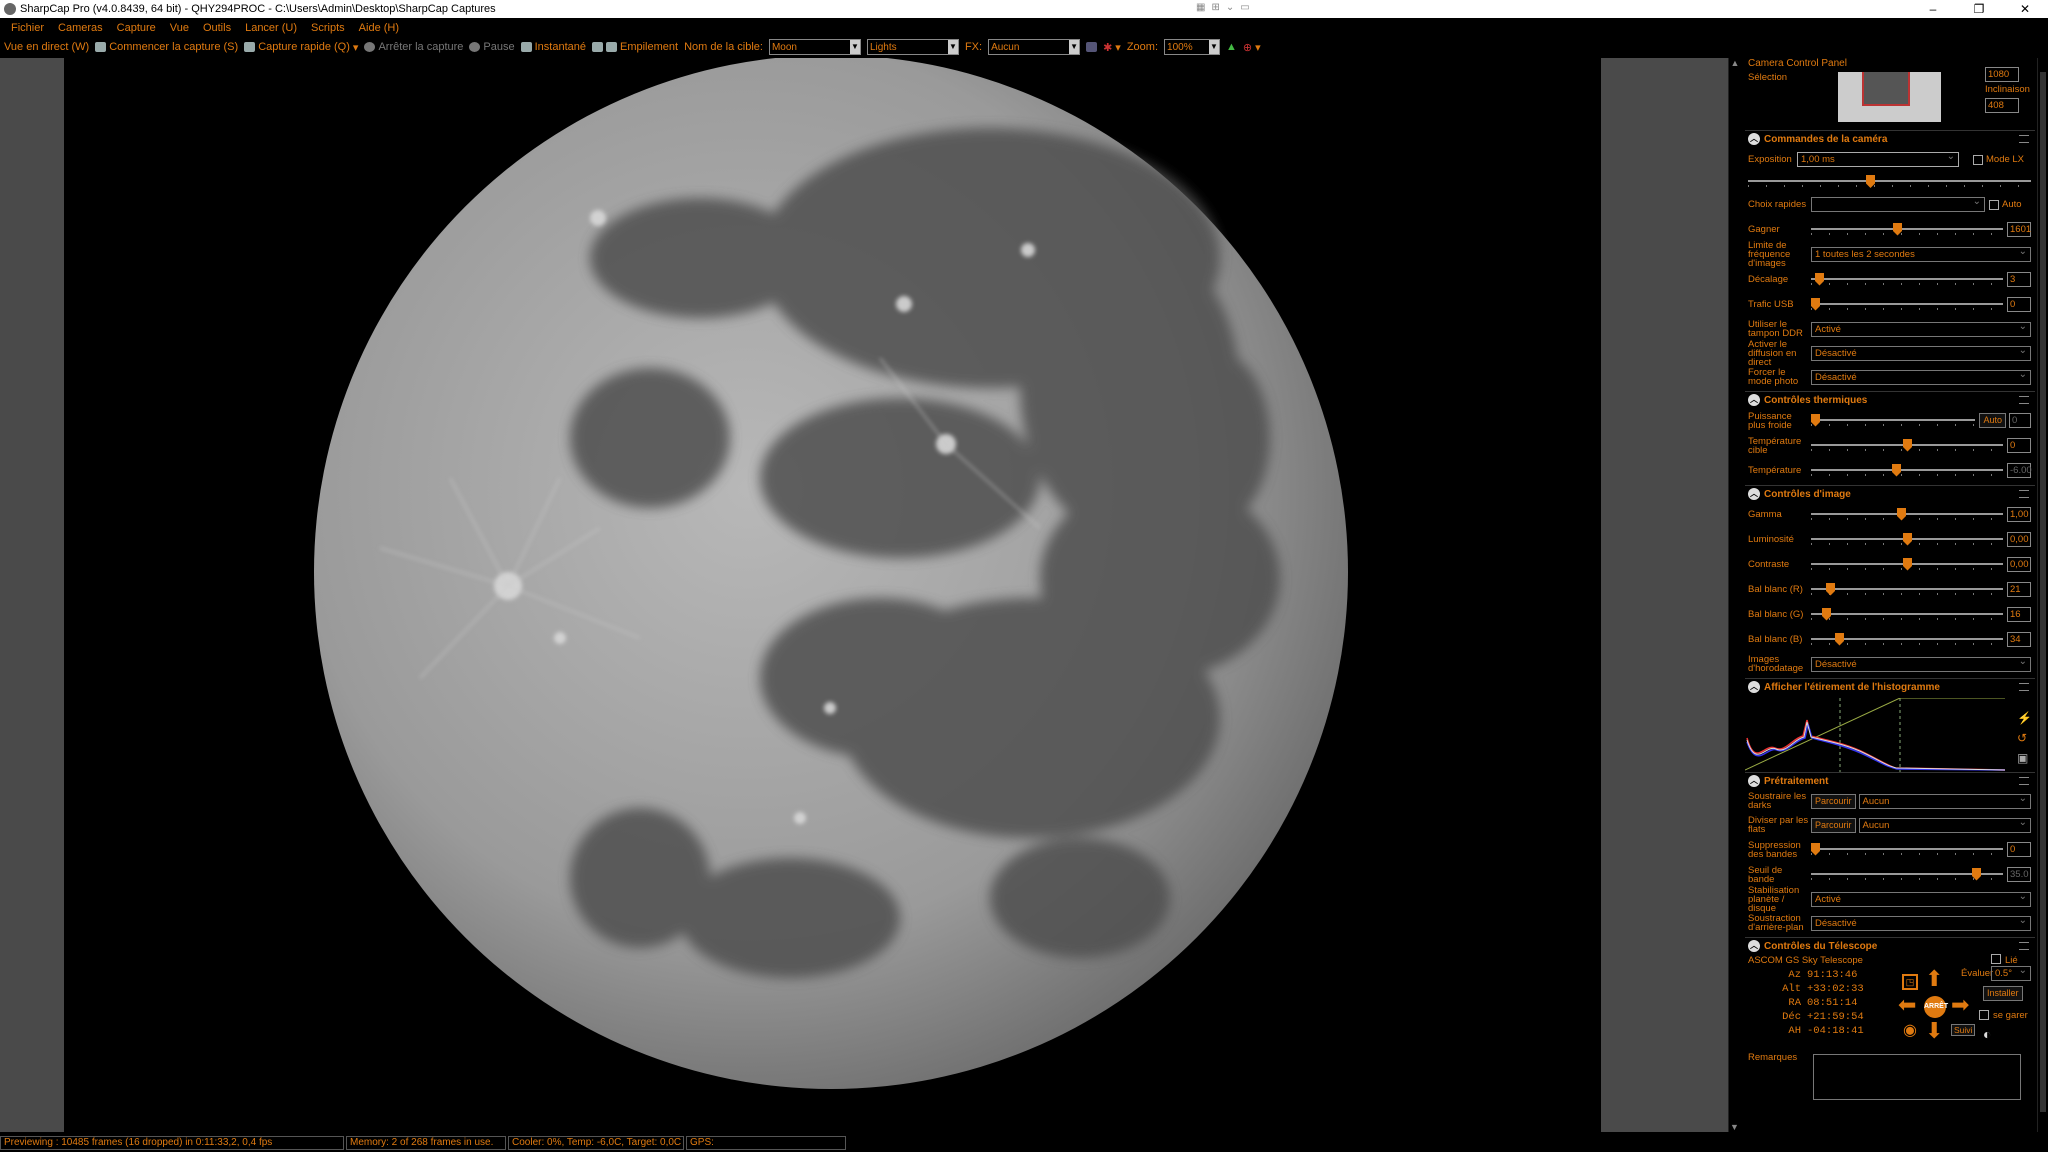 Image resolution: width=2048 pixels, height=1152 pixels. Describe the element at coordinates (1907, 589) in the screenshot. I see `wb-red-slider` at that location.